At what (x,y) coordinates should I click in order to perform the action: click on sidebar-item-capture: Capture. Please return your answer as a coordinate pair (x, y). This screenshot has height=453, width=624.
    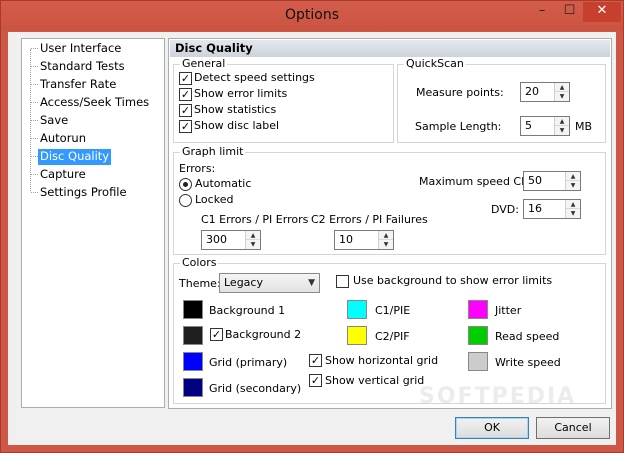
    Looking at the image, I should click on (63, 175).